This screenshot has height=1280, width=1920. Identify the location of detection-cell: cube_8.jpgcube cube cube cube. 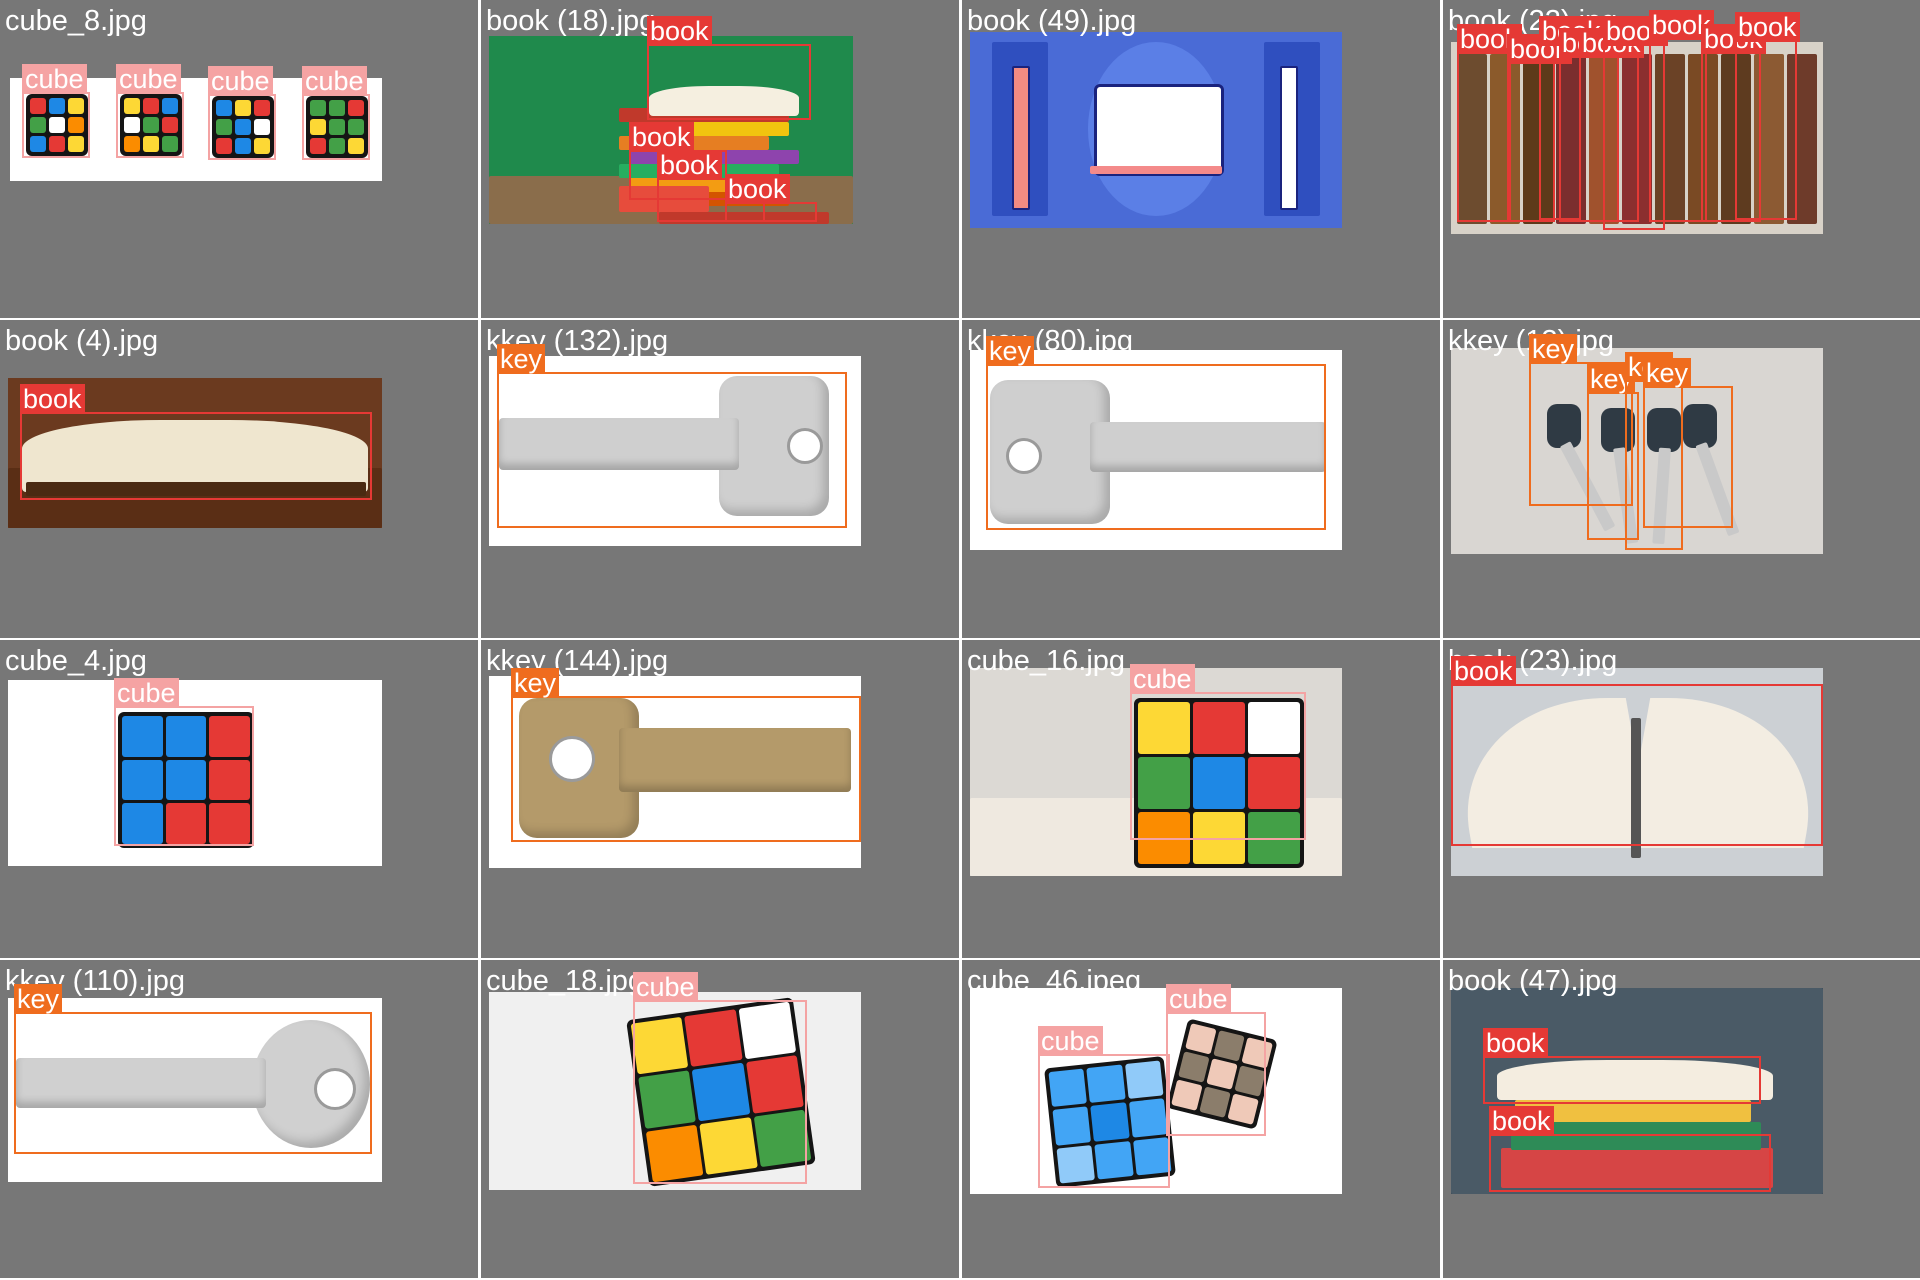
(239, 159).